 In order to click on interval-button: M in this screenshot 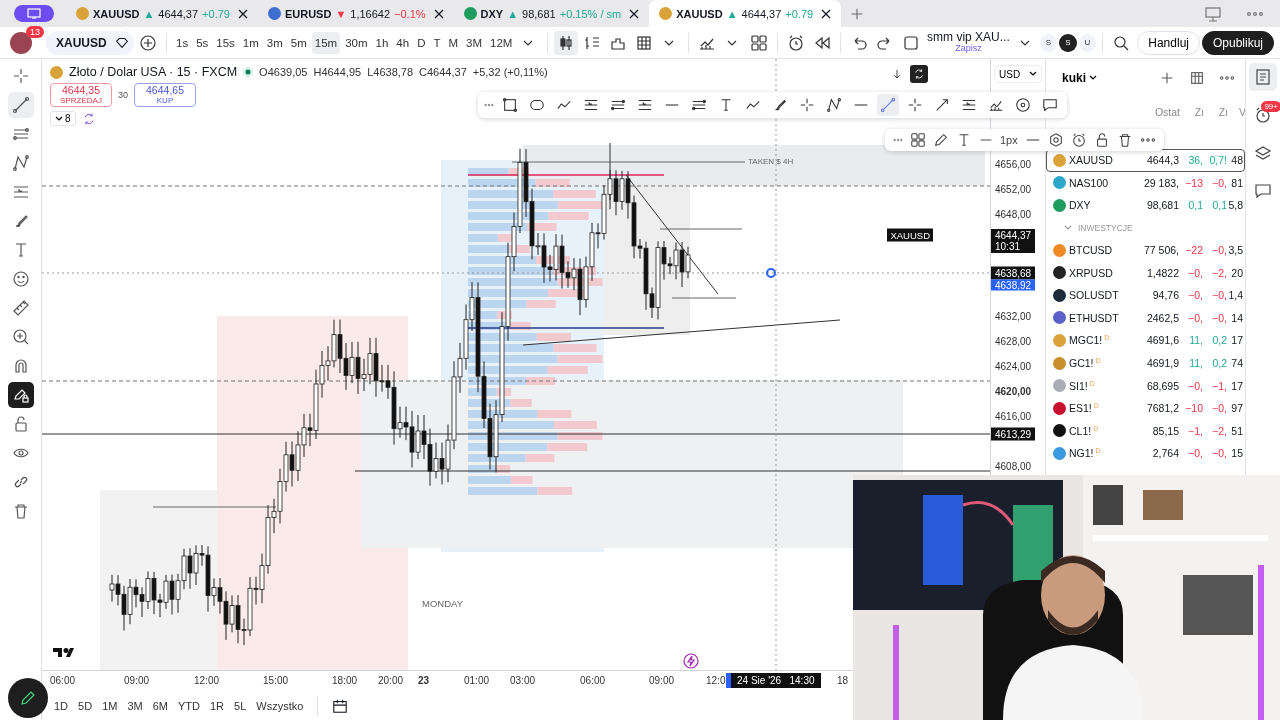, I will do `click(453, 42)`.